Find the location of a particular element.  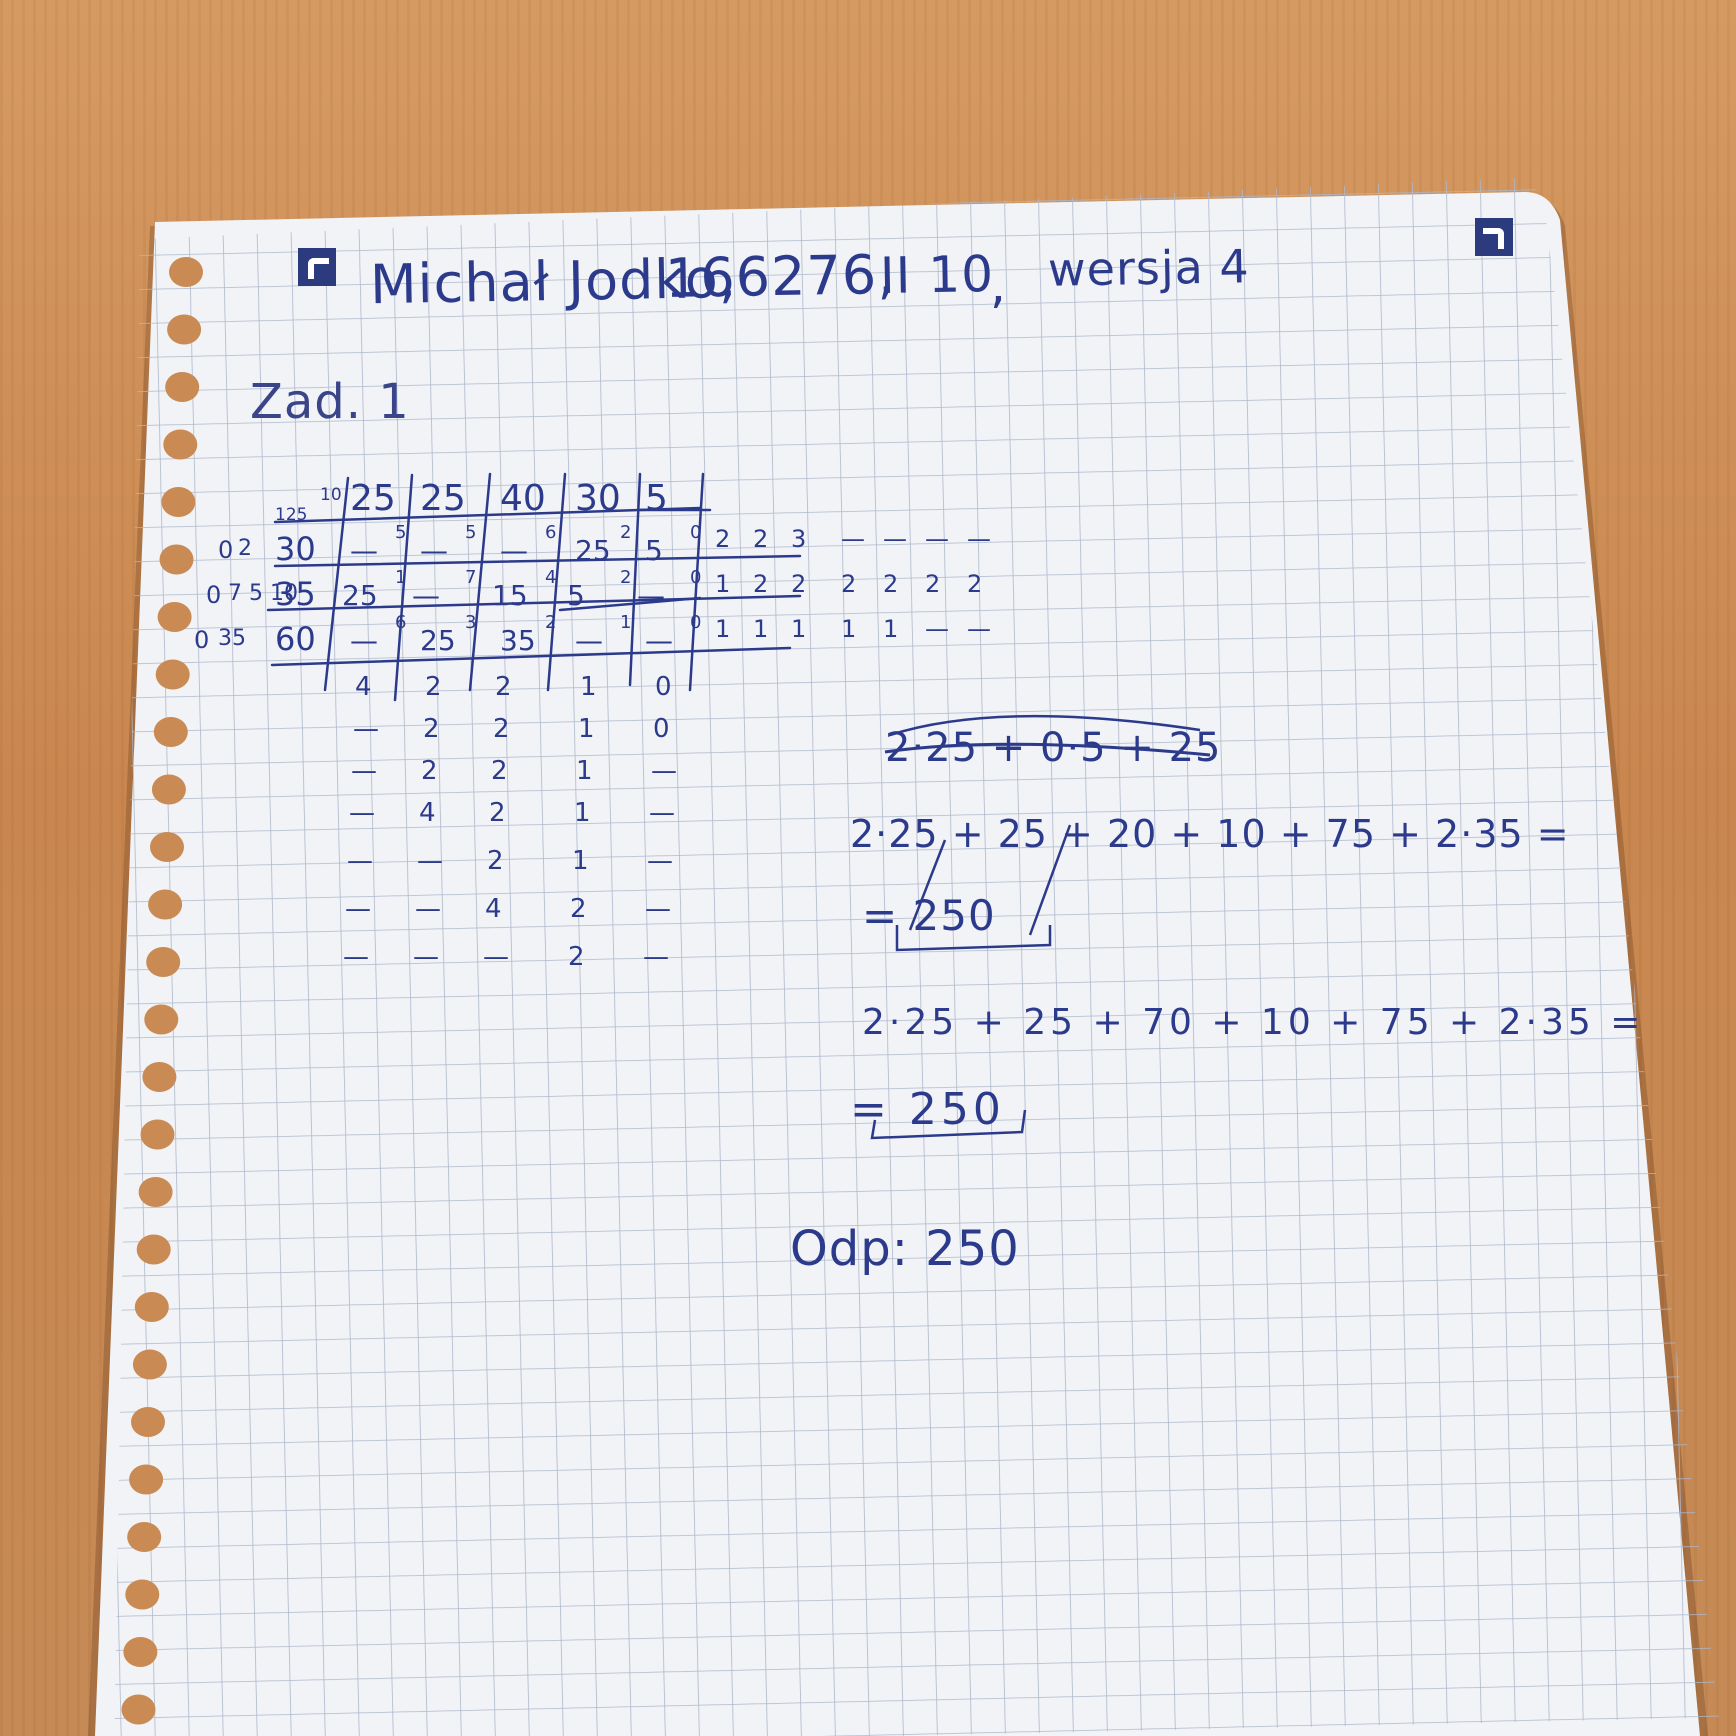

strike-through is located at coordinates (1047, 749).